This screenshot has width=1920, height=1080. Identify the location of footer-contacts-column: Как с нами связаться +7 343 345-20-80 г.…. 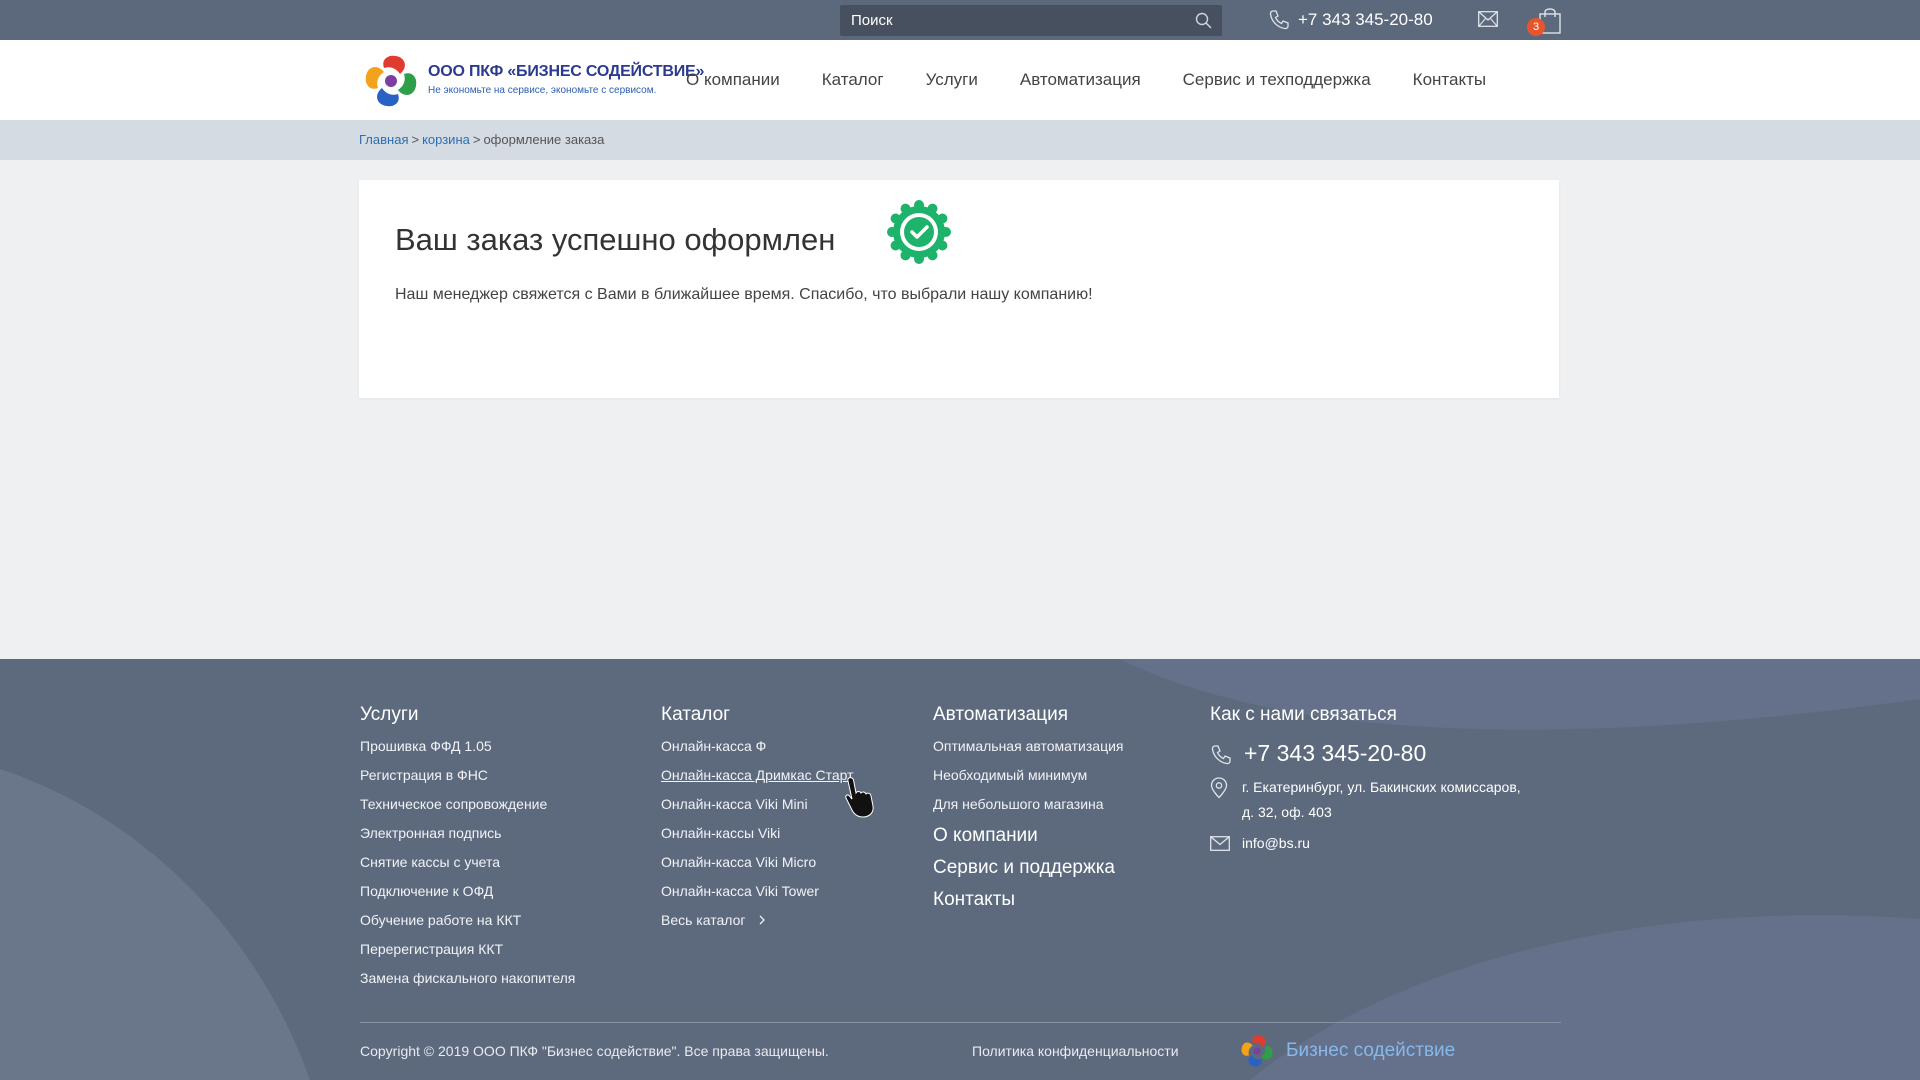
(1365, 777).